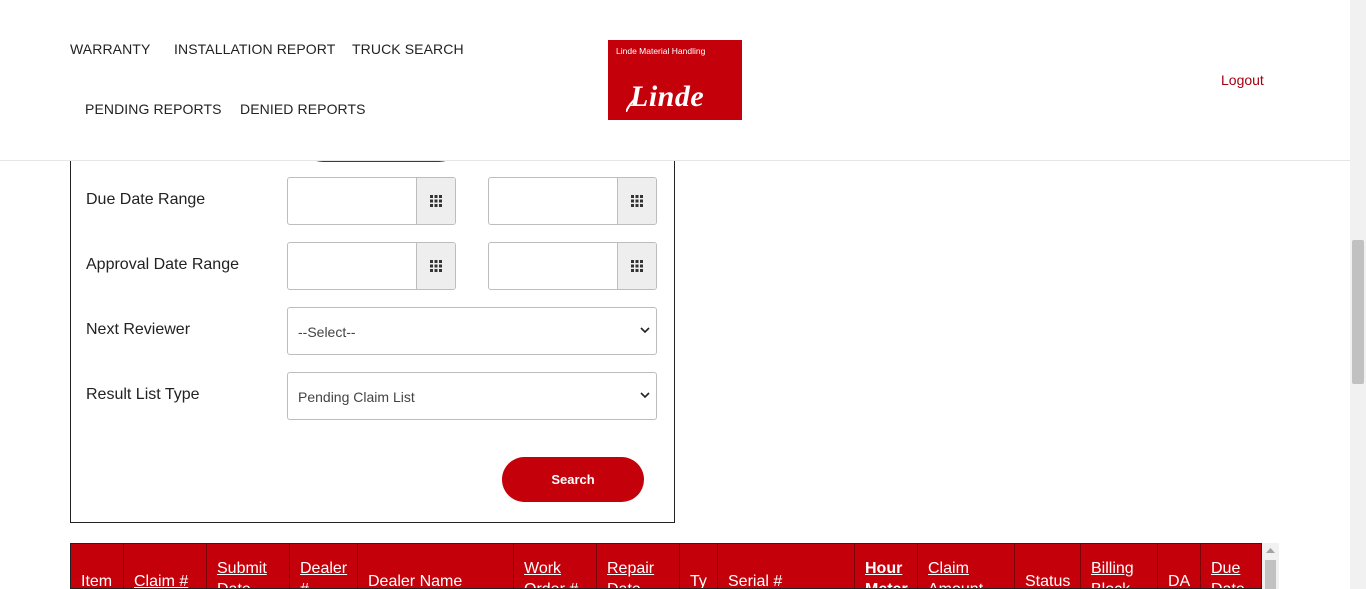  What do you see at coordinates (1270, 551) in the screenshot?
I see `scroll-up-arrow-icon` at bounding box center [1270, 551].